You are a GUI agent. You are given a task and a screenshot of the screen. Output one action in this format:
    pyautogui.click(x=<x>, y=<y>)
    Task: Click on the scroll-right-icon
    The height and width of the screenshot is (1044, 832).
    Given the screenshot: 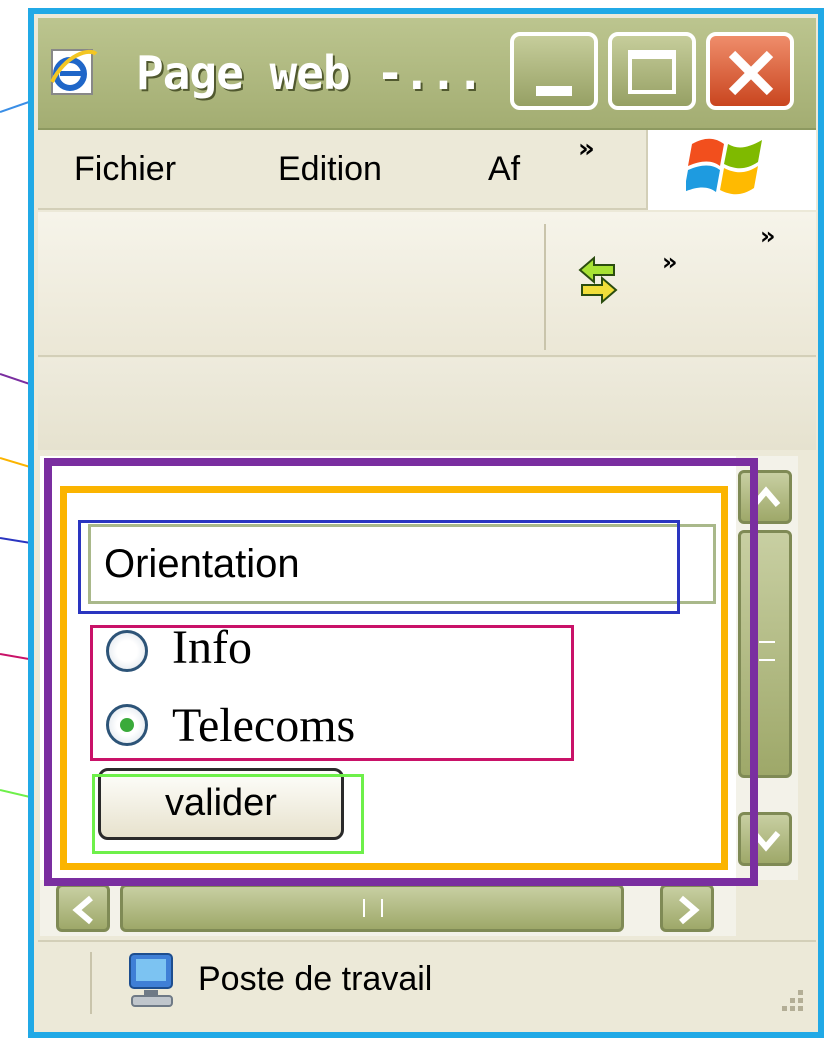 What is the action you would take?
    pyautogui.click(x=689, y=910)
    